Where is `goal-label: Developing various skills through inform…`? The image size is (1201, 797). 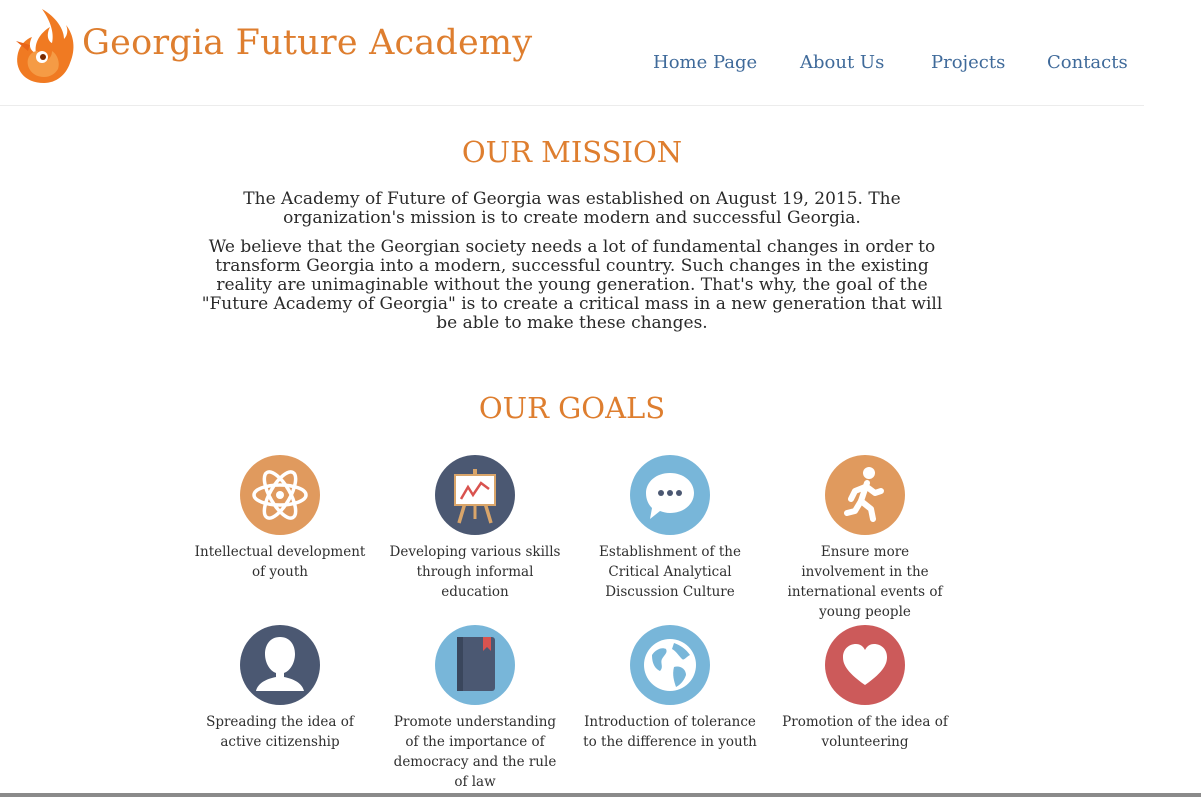
goal-label: Developing various skills through inform… is located at coordinates (475, 572).